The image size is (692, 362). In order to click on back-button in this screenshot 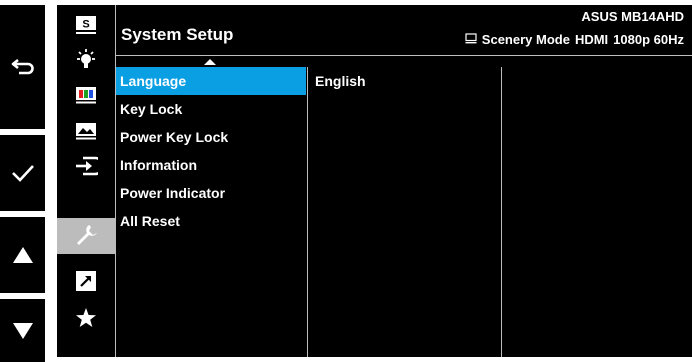, I will do `click(22, 67)`.